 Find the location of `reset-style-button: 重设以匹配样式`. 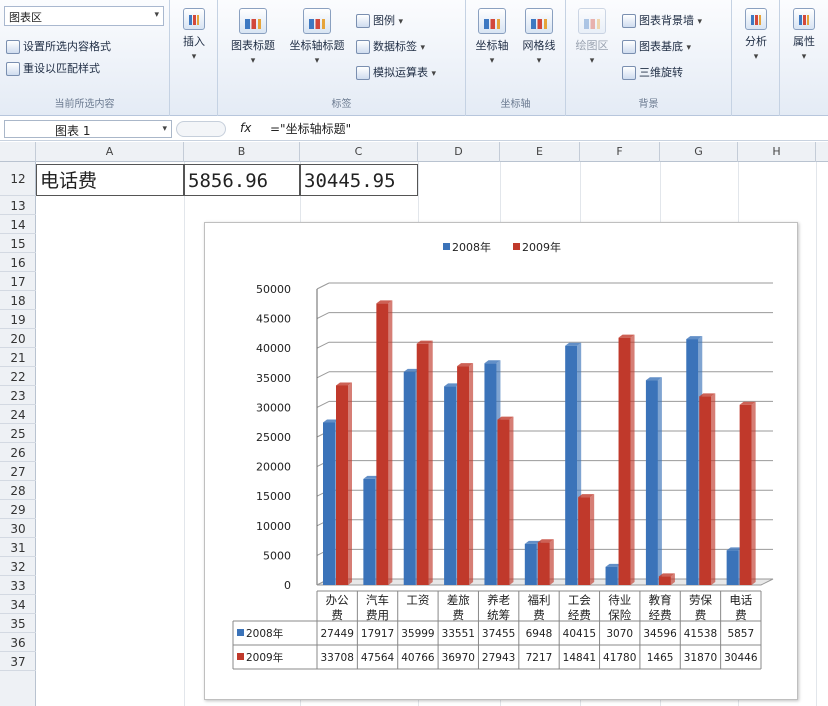

reset-style-button: 重设以匹配样式 is located at coordinates (53, 68).